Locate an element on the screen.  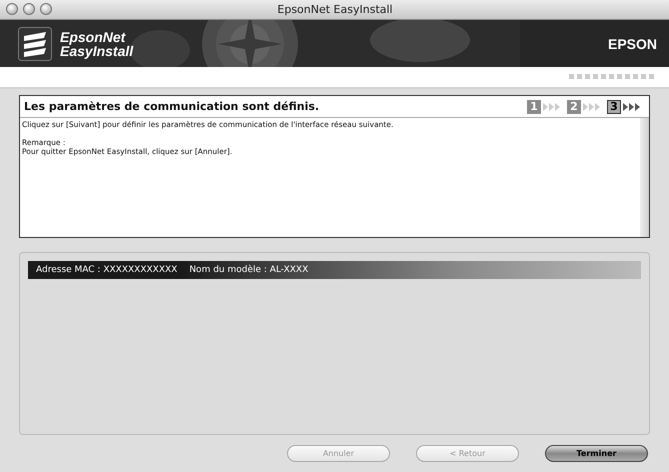
step-indicator: 1 is located at coordinates (534, 107).